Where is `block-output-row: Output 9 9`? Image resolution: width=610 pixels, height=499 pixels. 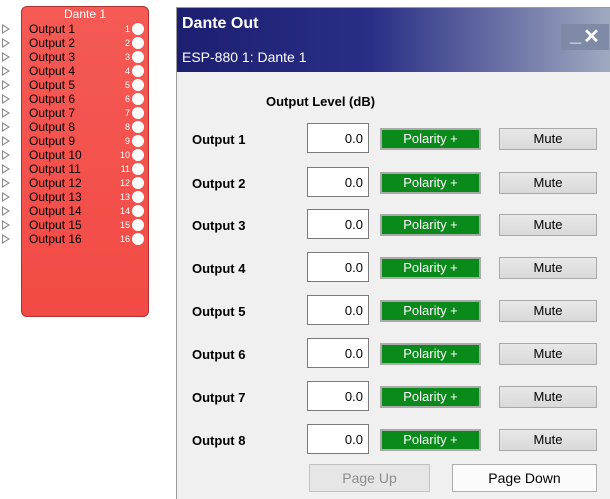
block-output-row: Output 9 9 is located at coordinates (75, 141).